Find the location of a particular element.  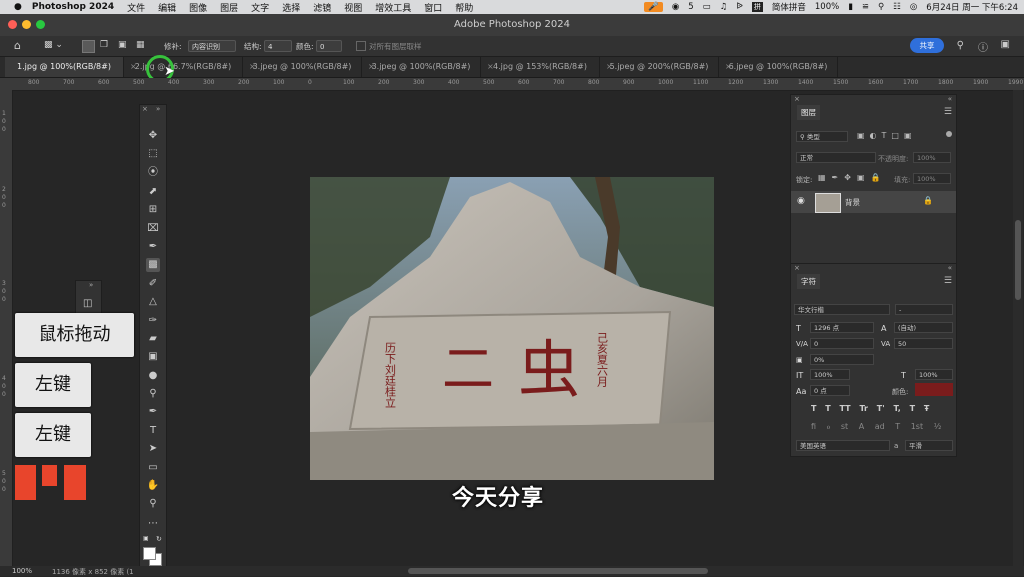

selection-add-icon: ❐ is located at coordinates (104, 45).